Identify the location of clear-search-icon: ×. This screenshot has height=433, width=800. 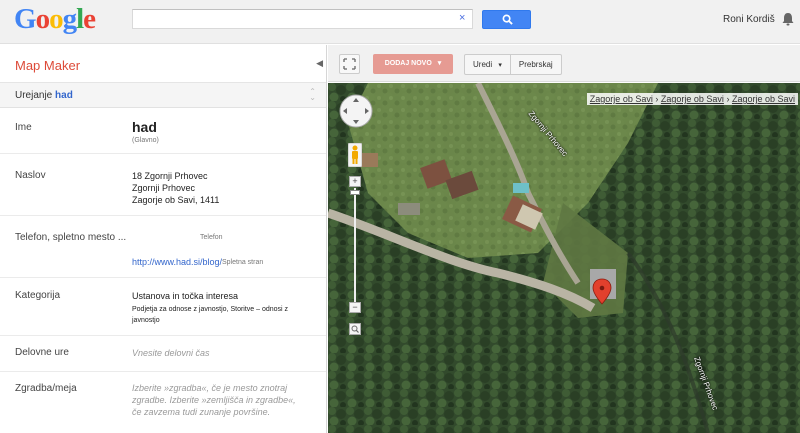
(462, 18).